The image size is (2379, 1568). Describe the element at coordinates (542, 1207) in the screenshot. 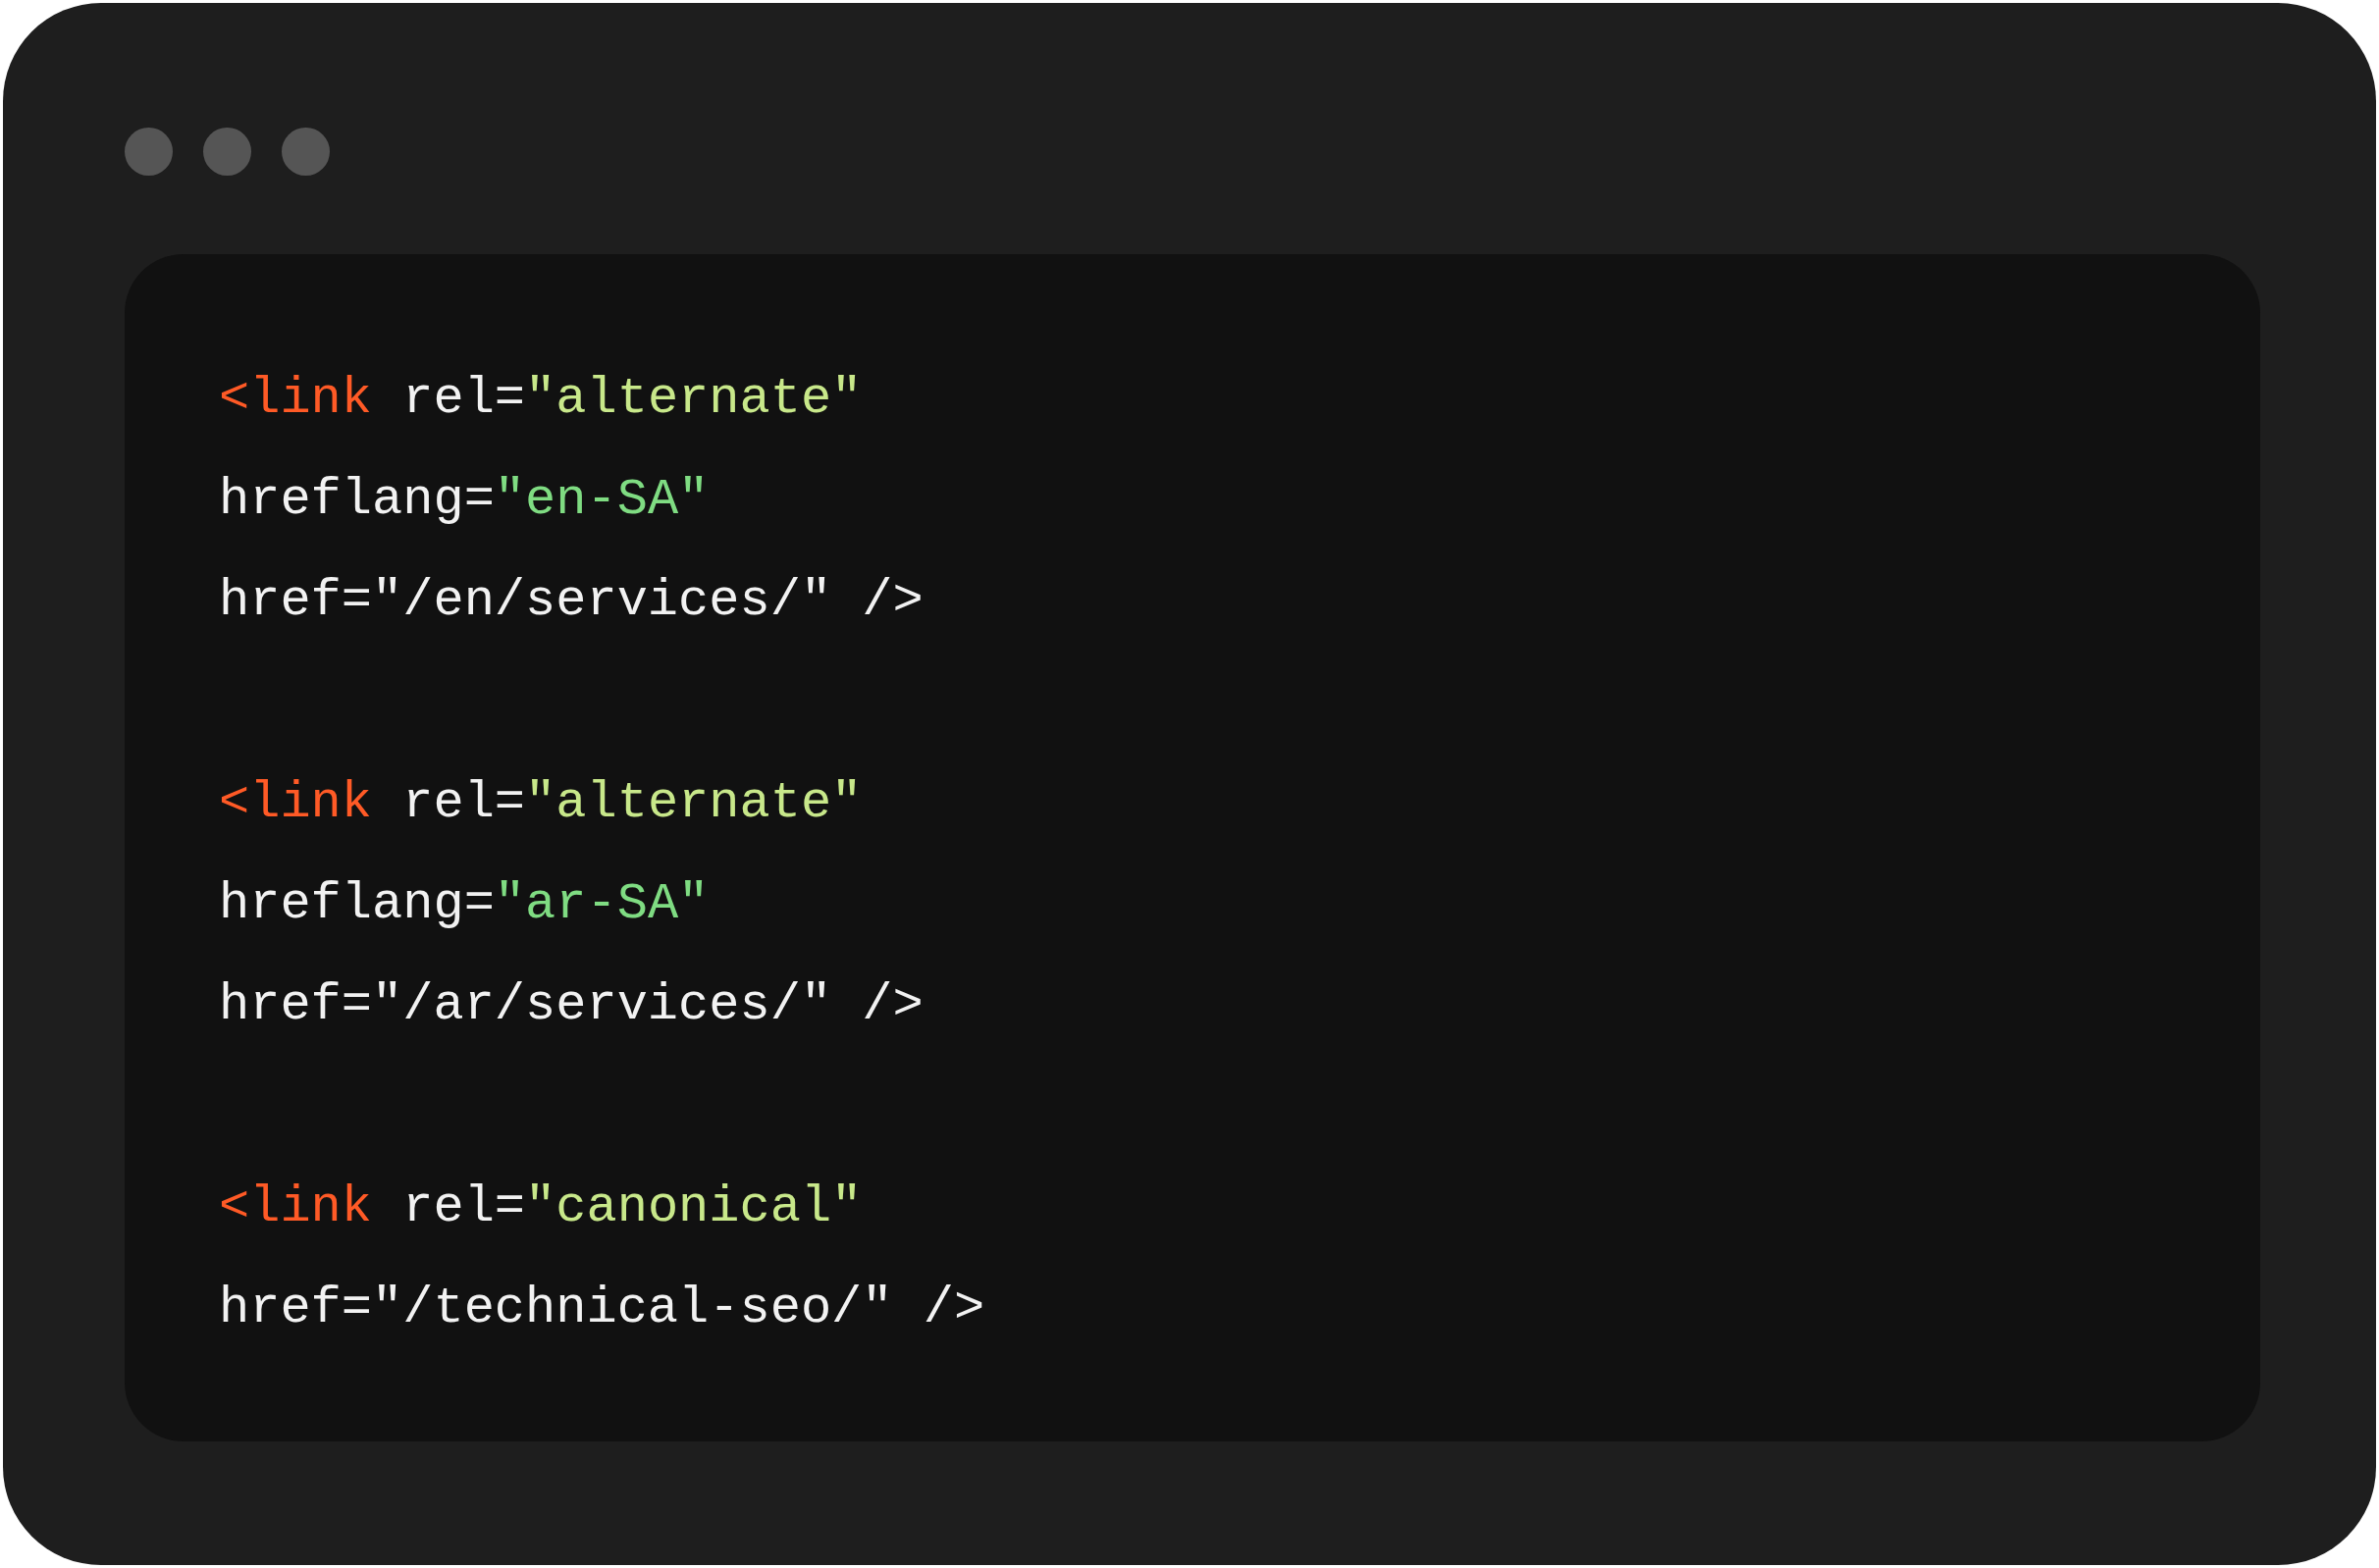

I see `code-line: <link rel="canonical"` at that location.